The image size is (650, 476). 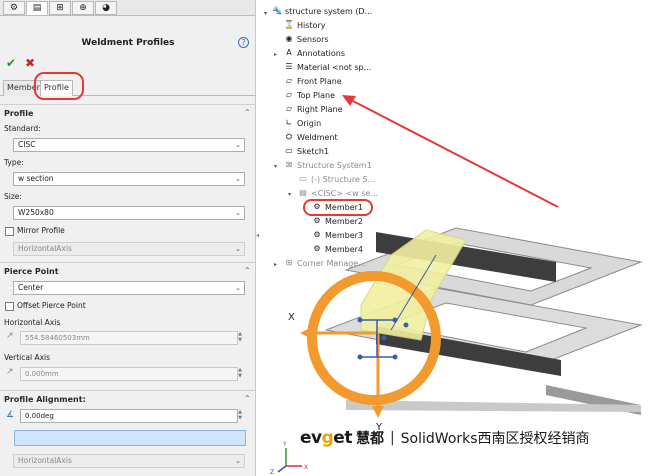 What do you see at coordinates (9, 231) in the screenshot?
I see `mirror-profile-checkbox` at bounding box center [9, 231].